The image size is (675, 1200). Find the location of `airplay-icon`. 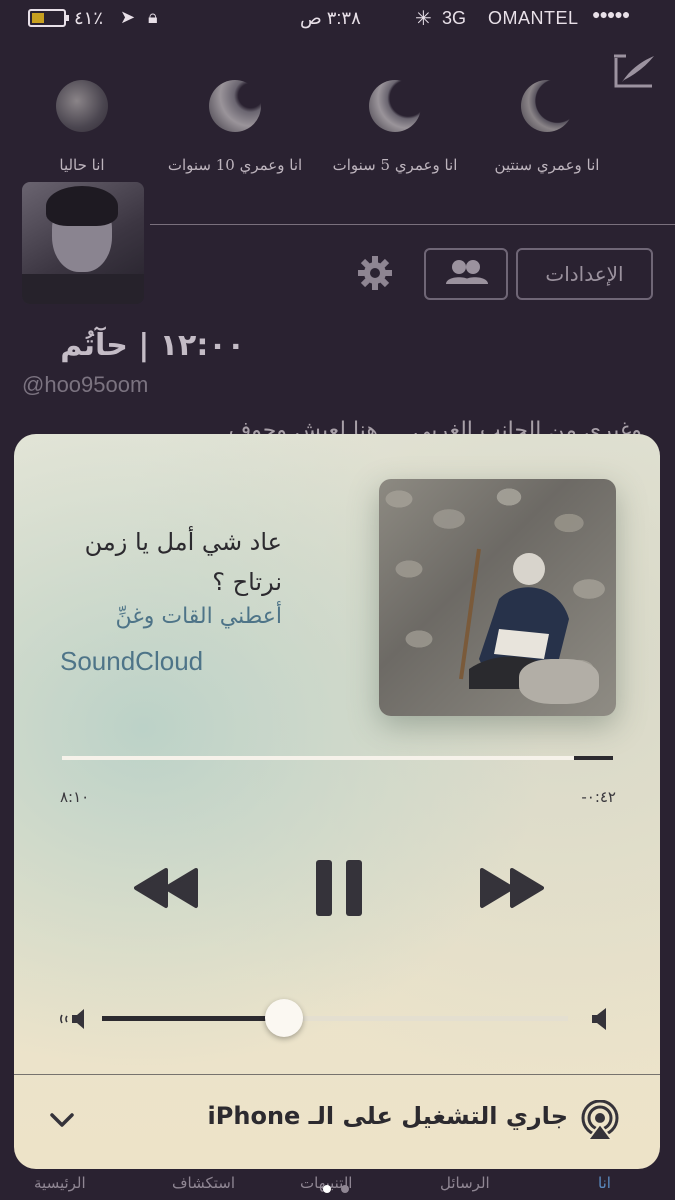

airplay-icon is located at coordinates (600, 1120).